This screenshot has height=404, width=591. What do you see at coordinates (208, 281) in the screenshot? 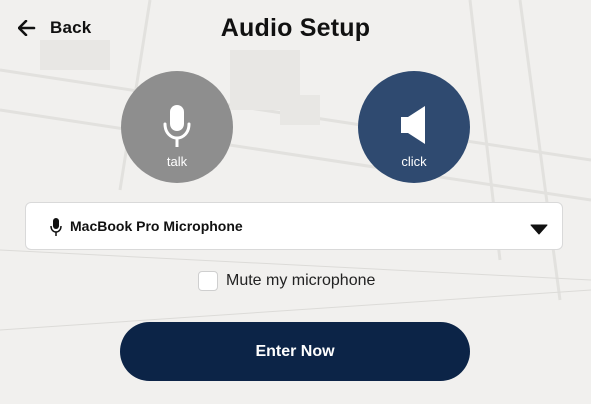
I see `mute-checkbox` at bounding box center [208, 281].